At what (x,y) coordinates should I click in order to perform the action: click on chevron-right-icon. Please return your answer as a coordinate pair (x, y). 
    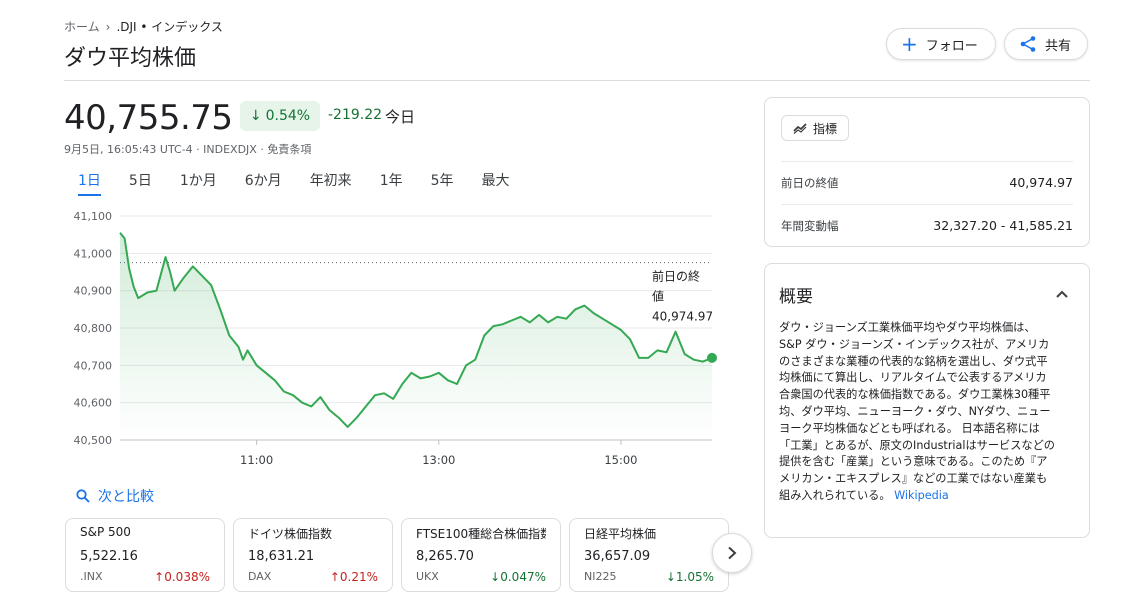
    Looking at the image, I should click on (732, 553).